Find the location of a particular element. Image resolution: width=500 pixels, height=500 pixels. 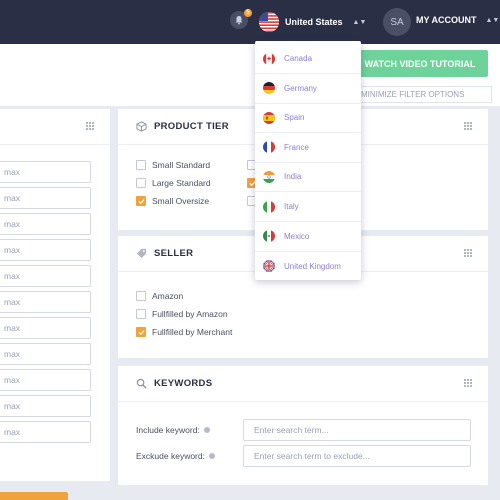

checkbox-option: Fullfilled by Merchant is located at coordinates (184, 332).